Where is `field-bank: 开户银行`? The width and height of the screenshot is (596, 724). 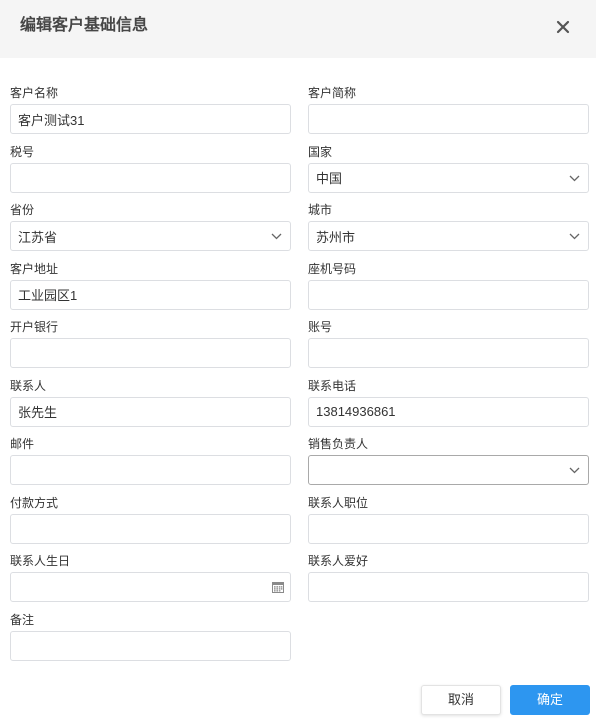 field-bank: 开户银行 is located at coordinates (150, 343).